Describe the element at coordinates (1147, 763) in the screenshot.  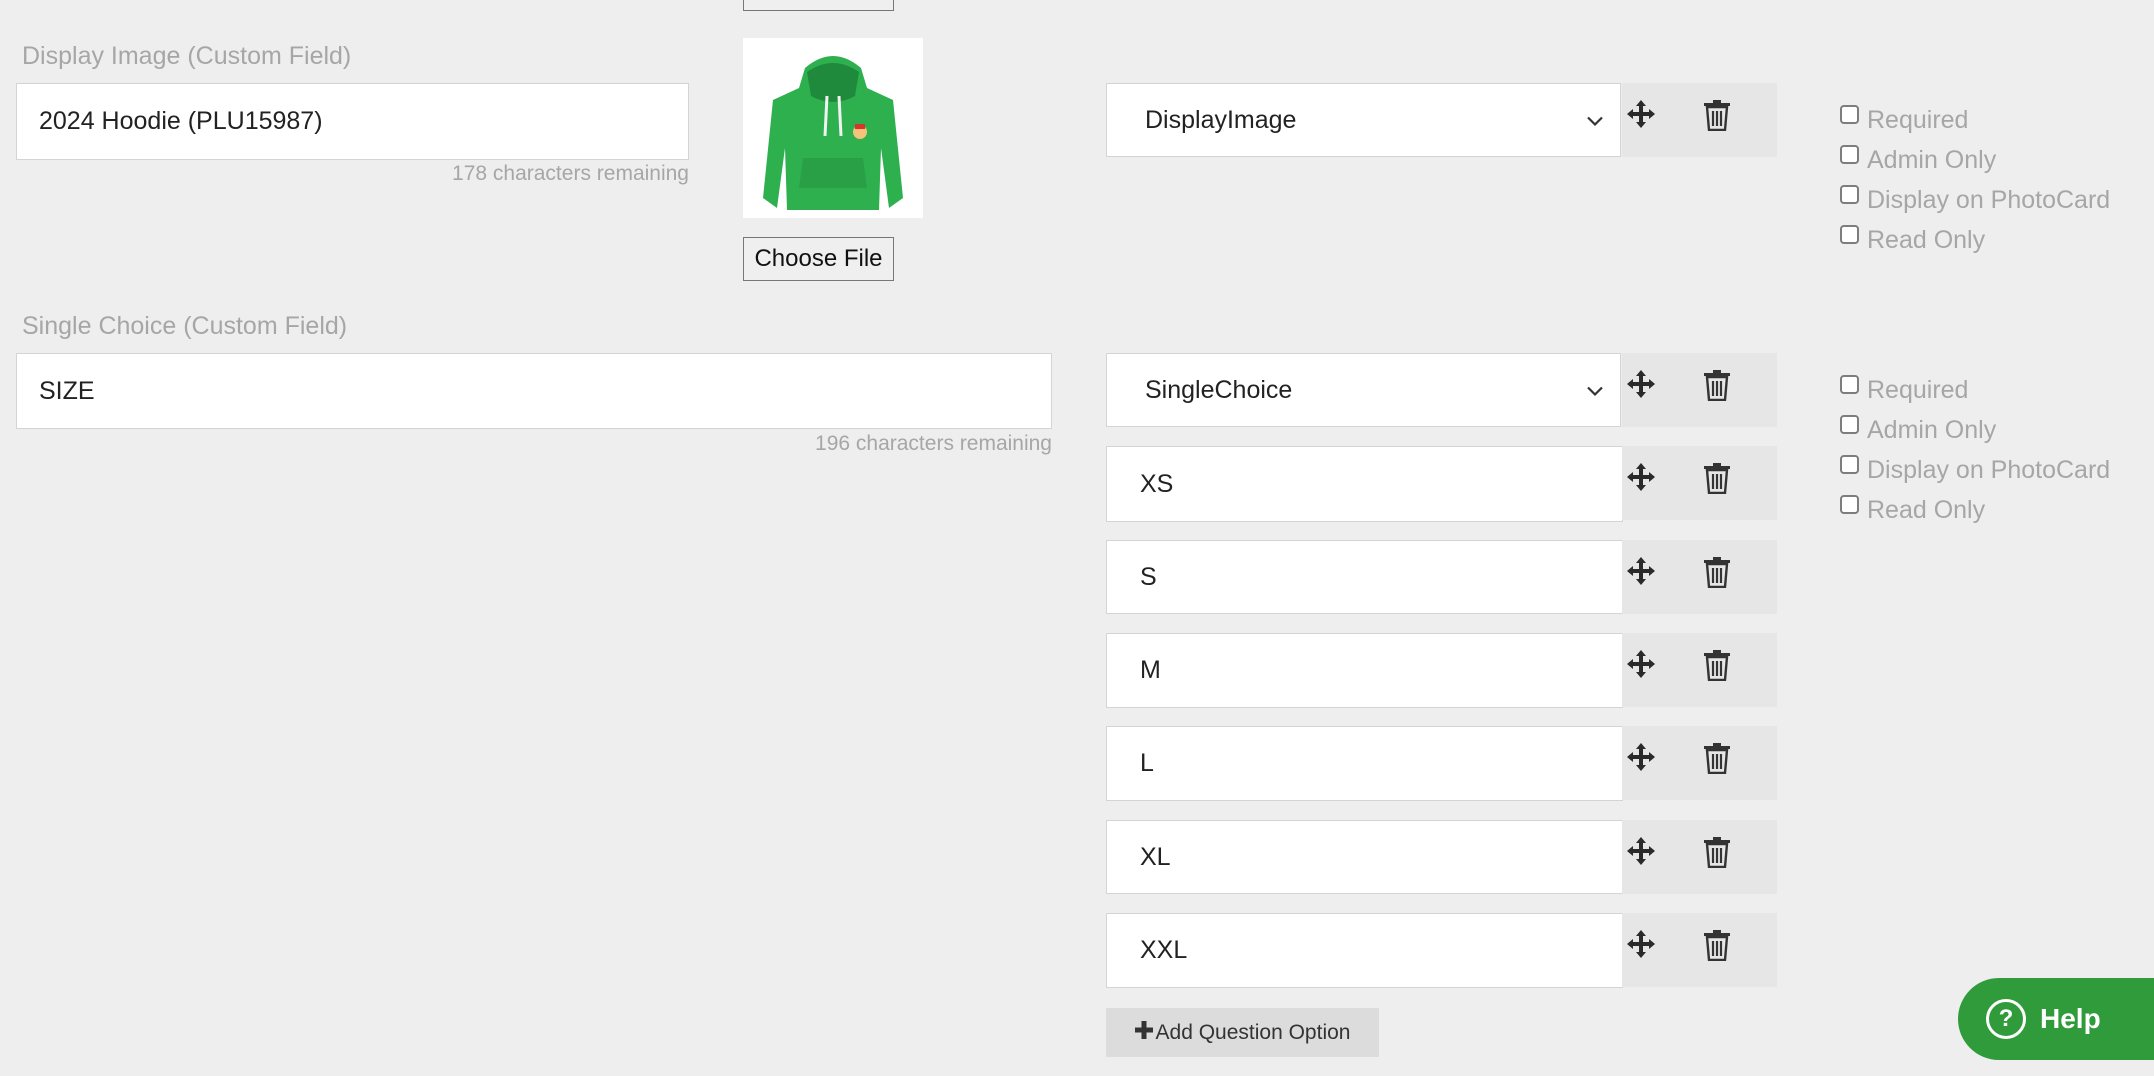
I see `option-value: L` at that location.